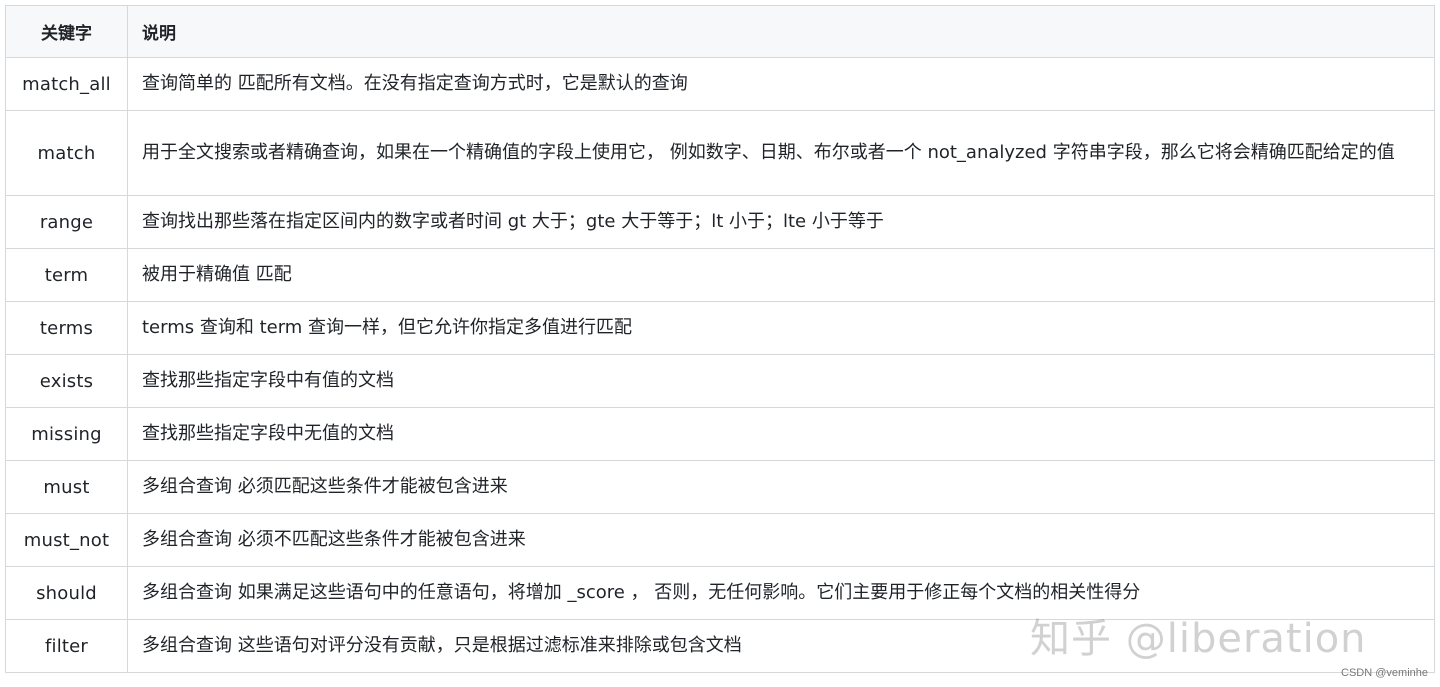 The height and width of the screenshot is (687, 1440). I want to click on keyword-cell: exists, so click(66, 381).